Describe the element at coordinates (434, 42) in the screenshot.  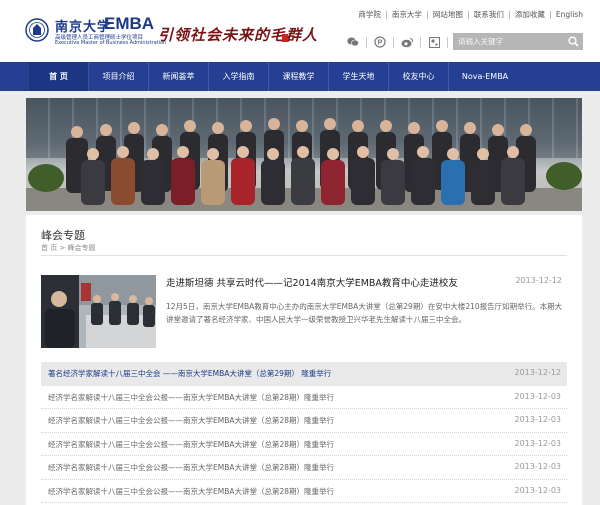
I see `qrcode-icon` at that location.